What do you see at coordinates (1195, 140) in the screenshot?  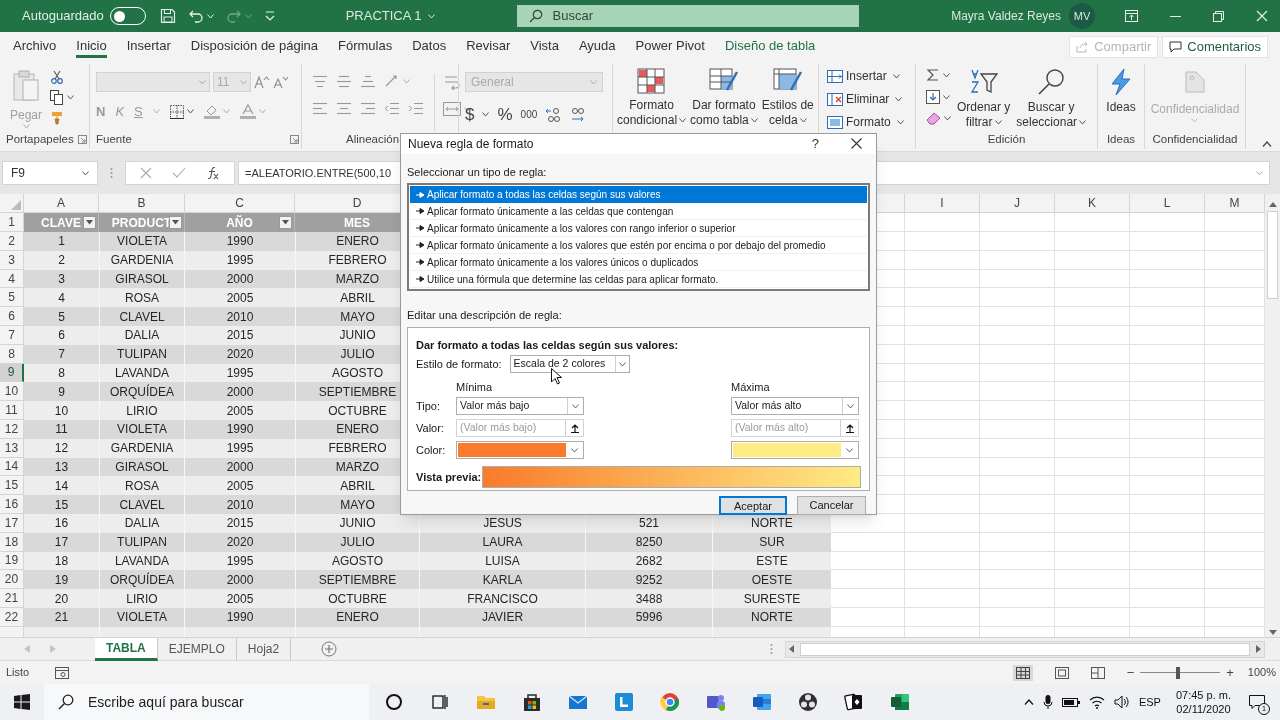 I see `group-label: Confidencialidad` at bounding box center [1195, 140].